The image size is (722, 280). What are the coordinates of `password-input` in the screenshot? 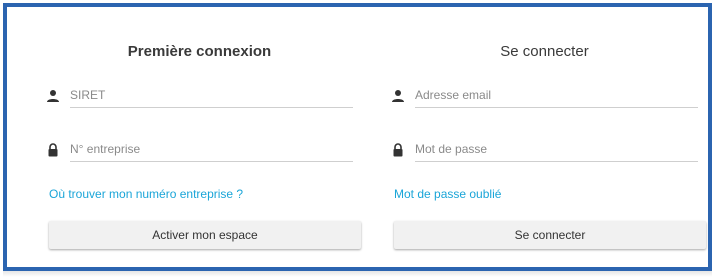 It's located at (556, 149).